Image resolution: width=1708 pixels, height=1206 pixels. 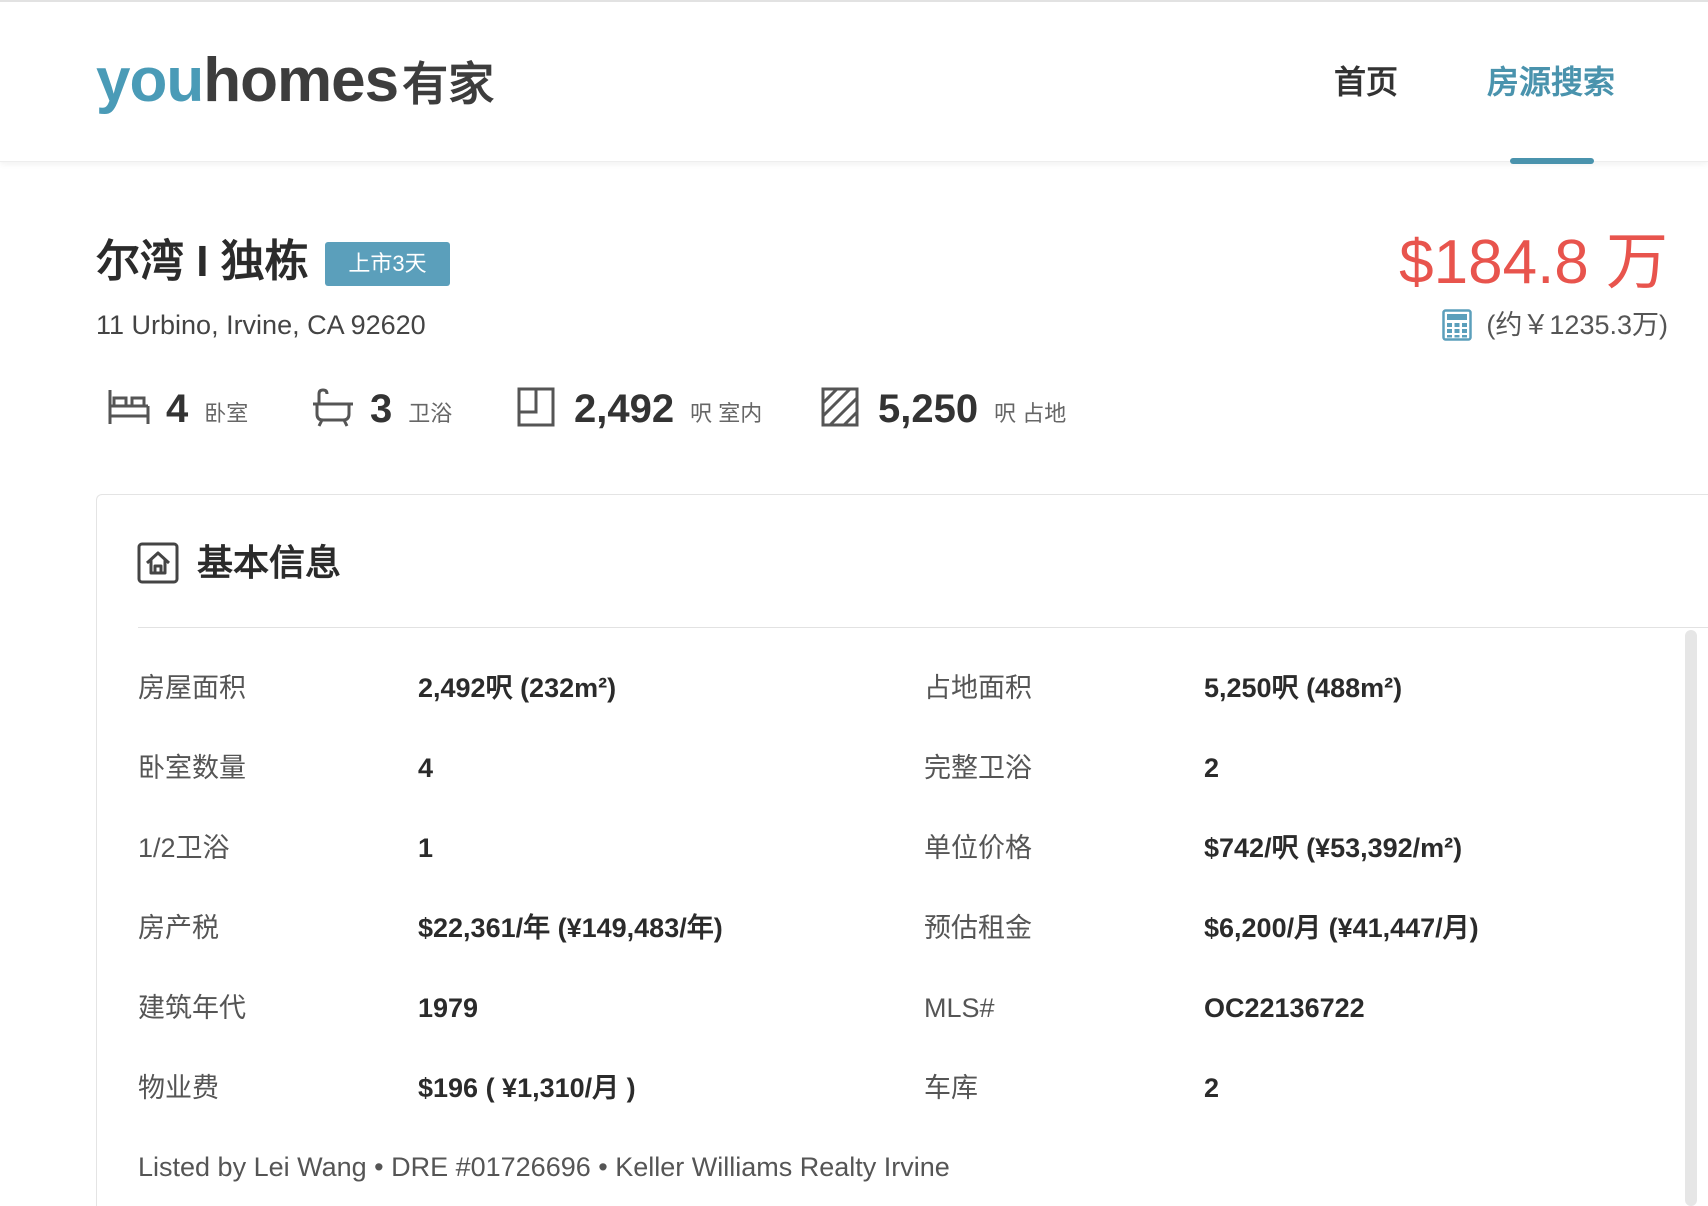 I want to click on info-value: 1979, so click(x=448, y=1008).